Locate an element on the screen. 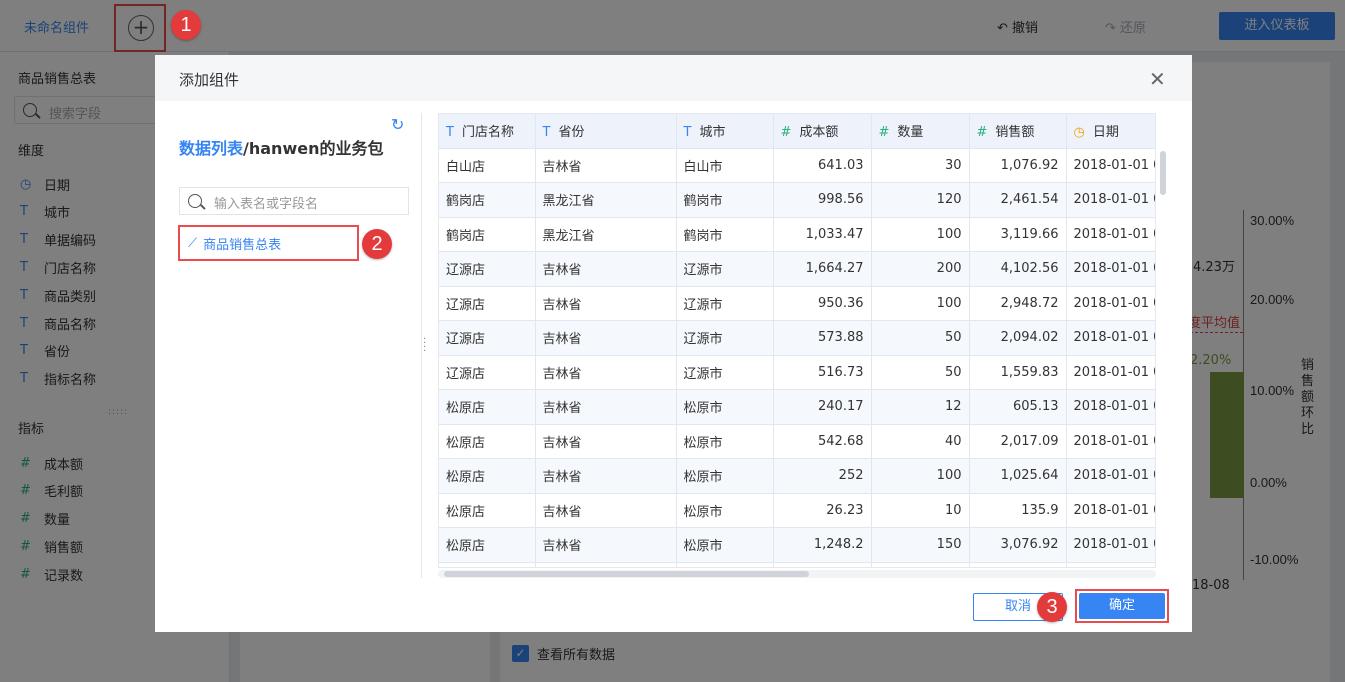  table-link-icon: ⟋ is located at coordinates (193, 243).